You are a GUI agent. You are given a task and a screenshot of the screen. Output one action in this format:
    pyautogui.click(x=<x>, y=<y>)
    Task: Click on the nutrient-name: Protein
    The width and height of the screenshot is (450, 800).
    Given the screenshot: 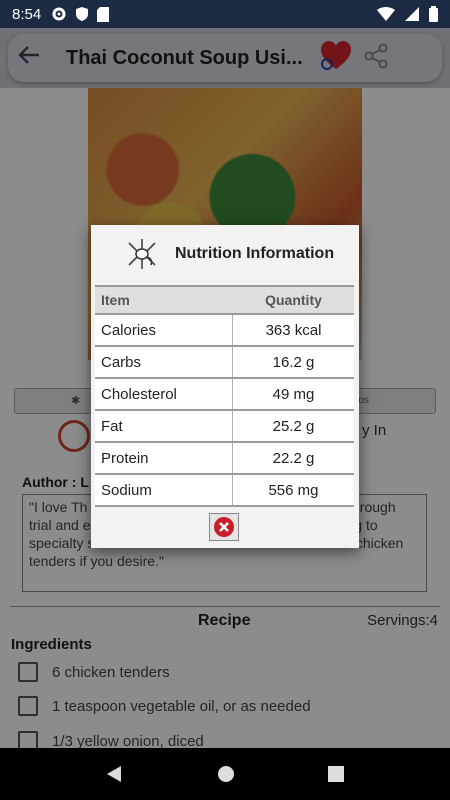 What is the action you would take?
    pyautogui.click(x=164, y=458)
    